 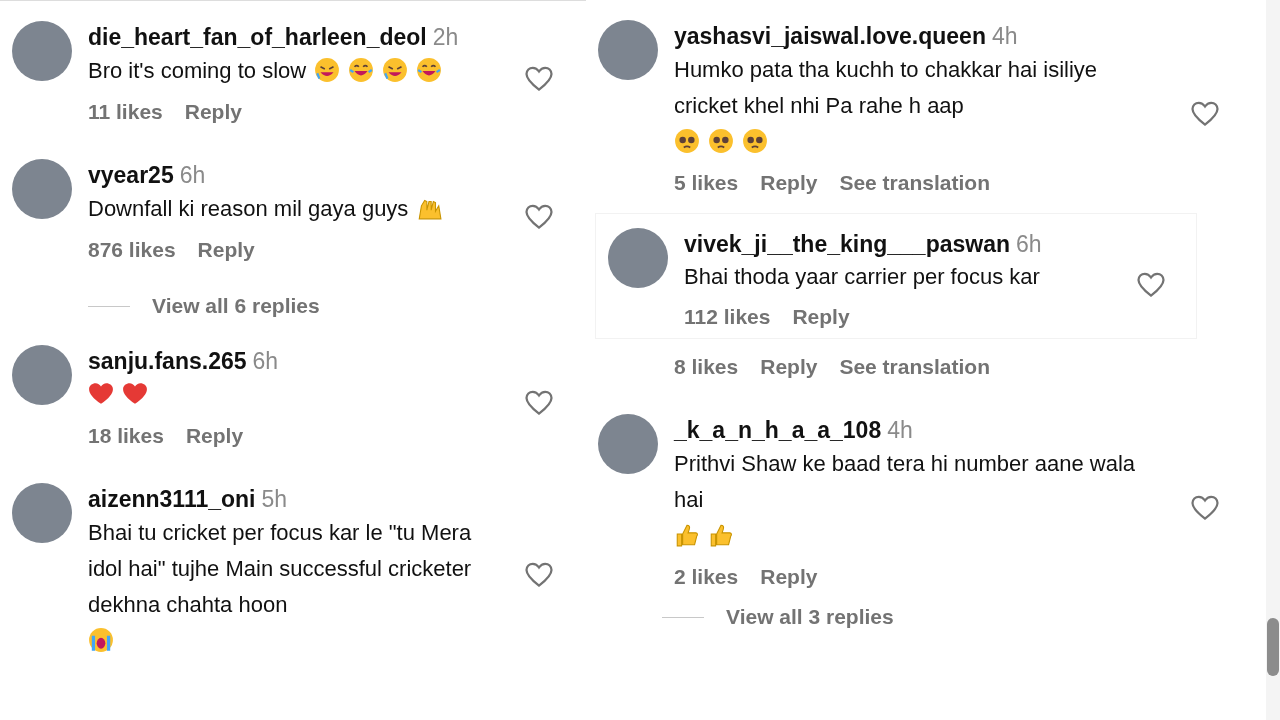 What do you see at coordinates (236, 306) in the screenshot?
I see `view-replies-link: View all 6 replies` at bounding box center [236, 306].